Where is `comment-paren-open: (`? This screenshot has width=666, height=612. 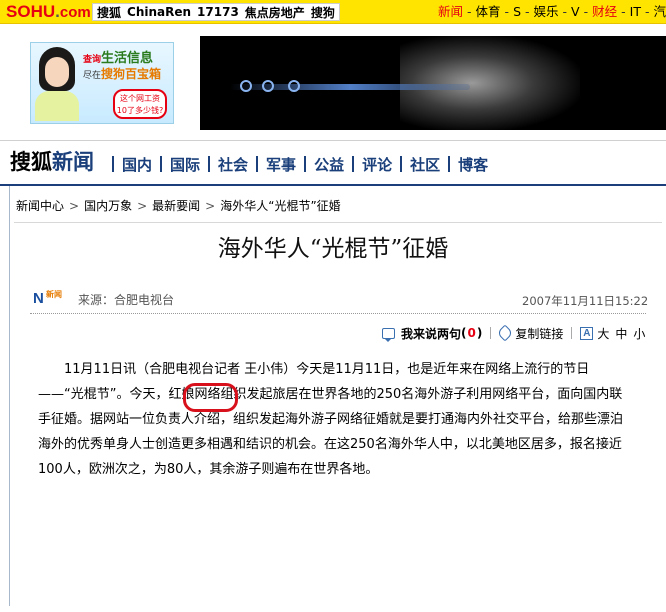 comment-paren-open: ( is located at coordinates (464, 333).